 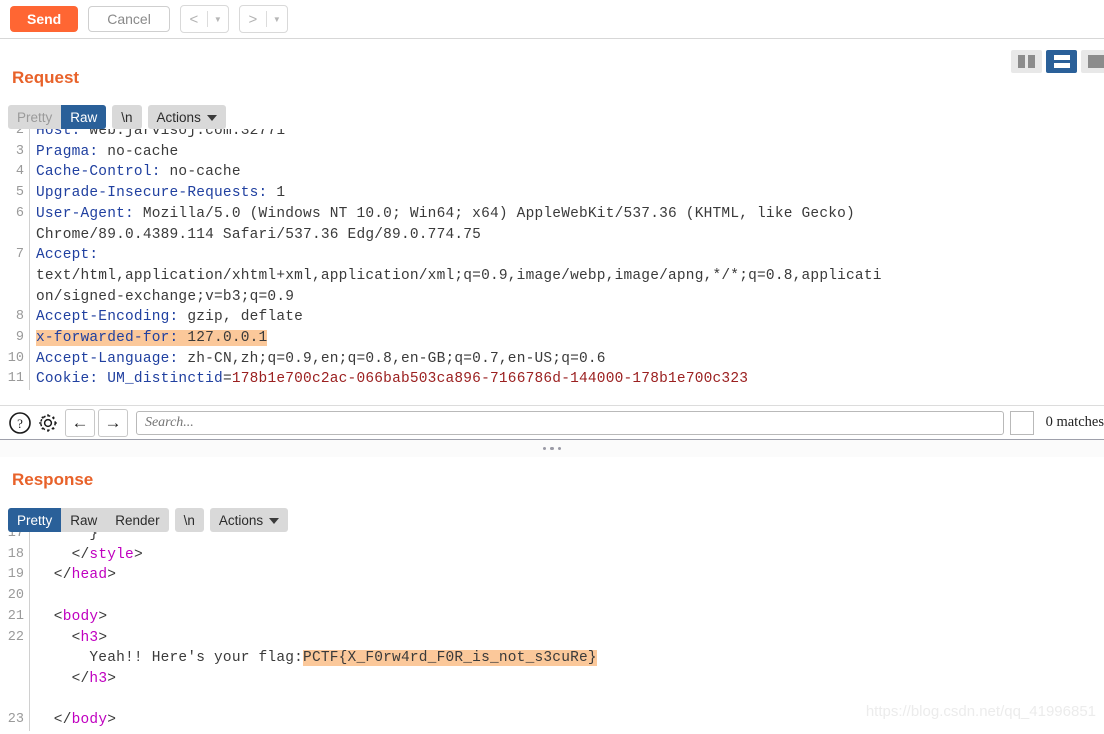 What do you see at coordinates (138, 151) in the screenshot?
I see `code-segment: no-cache` at bounding box center [138, 151].